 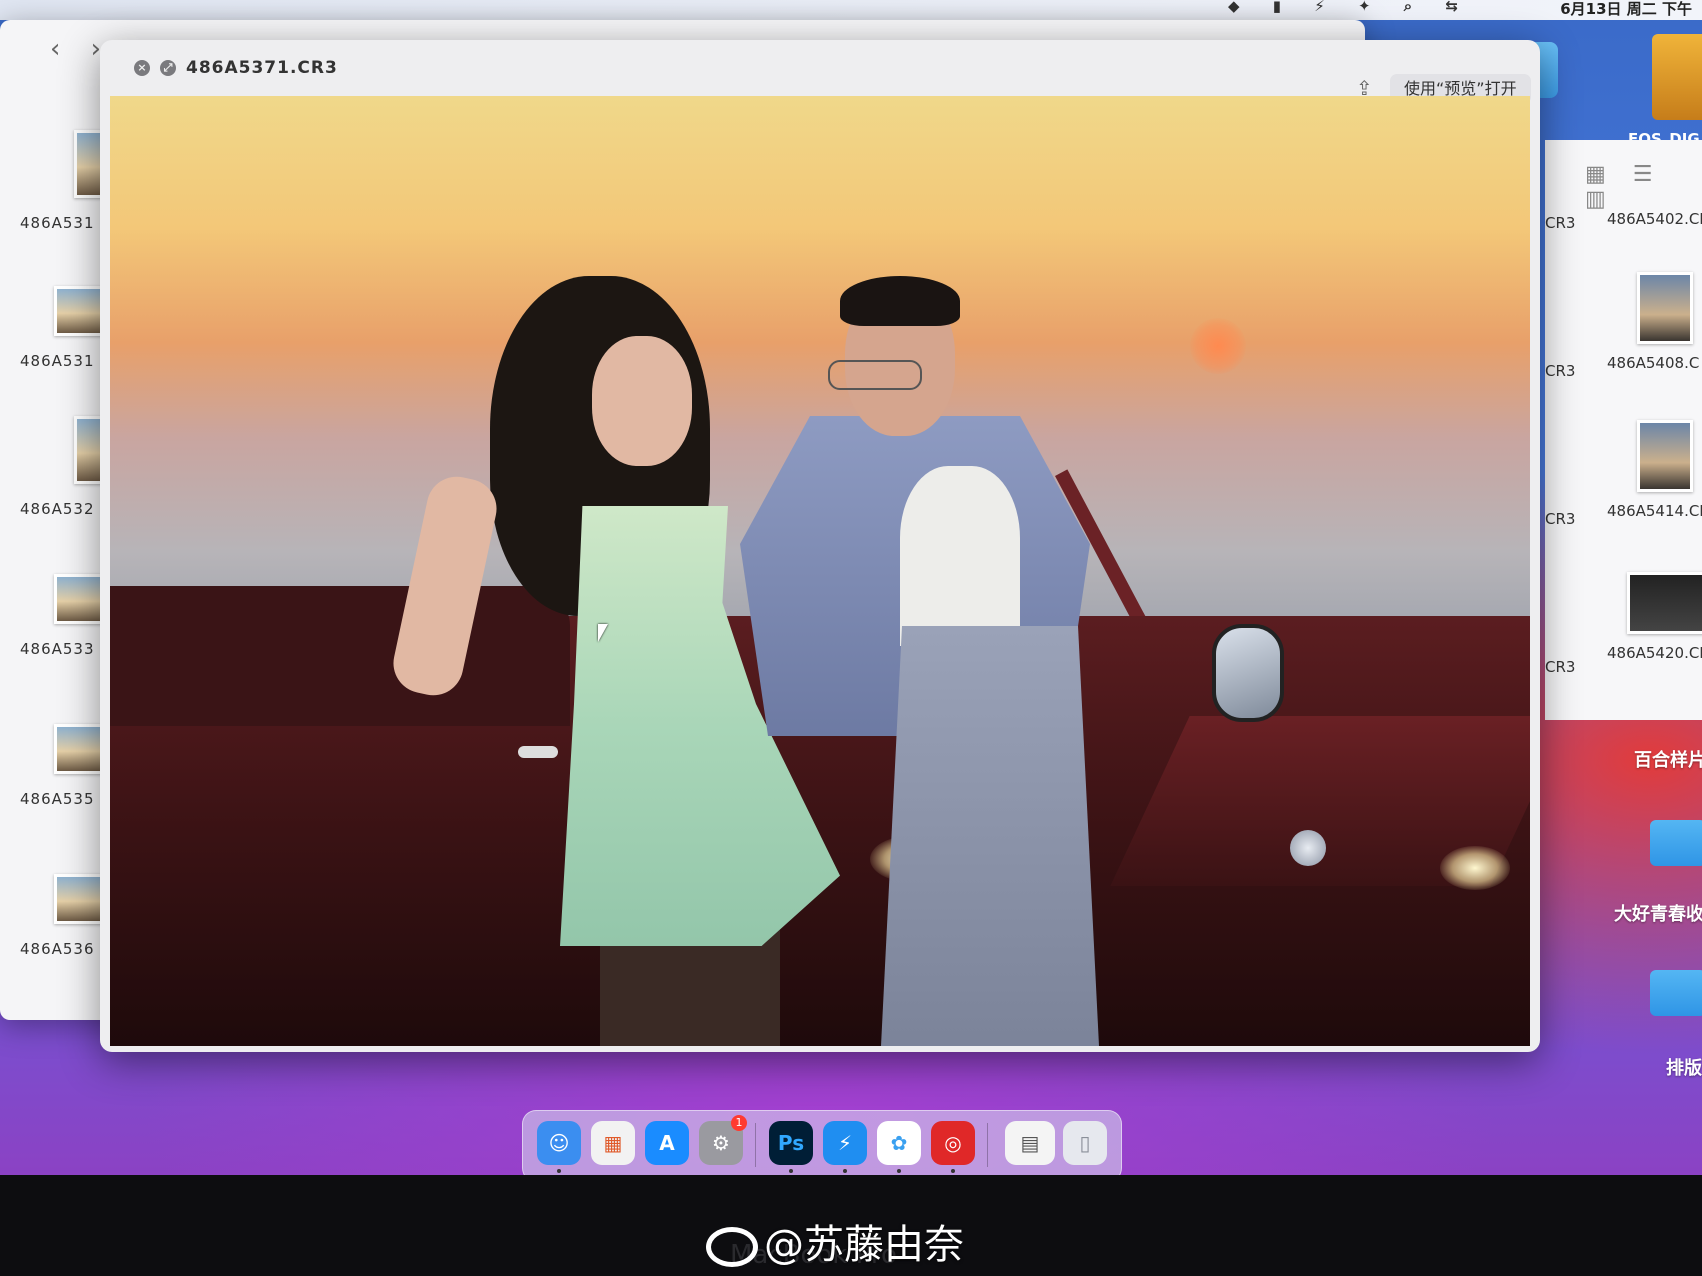 What do you see at coordinates (900, 301) in the screenshot?
I see `man-hair` at bounding box center [900, 301].